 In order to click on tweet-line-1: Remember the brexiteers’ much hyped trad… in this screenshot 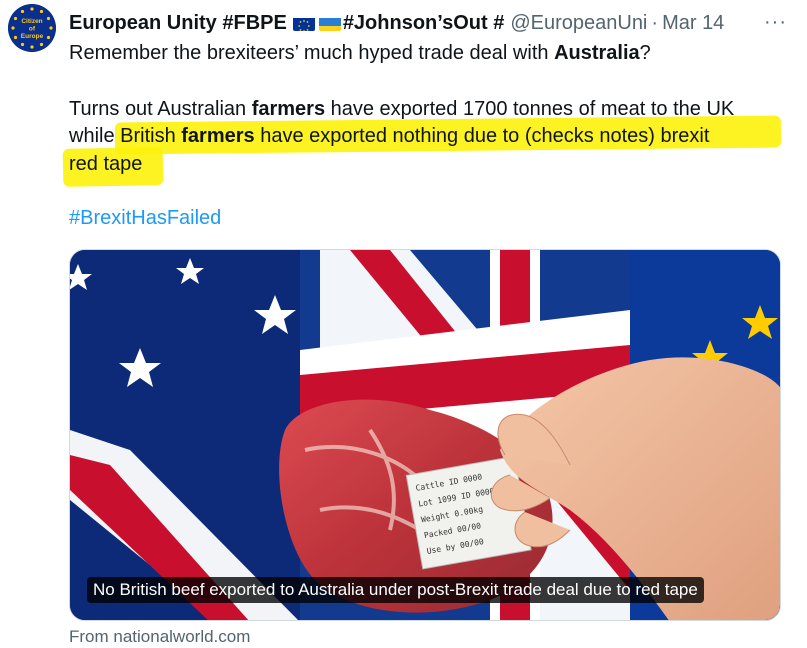, I will do `click(360, 53)`.